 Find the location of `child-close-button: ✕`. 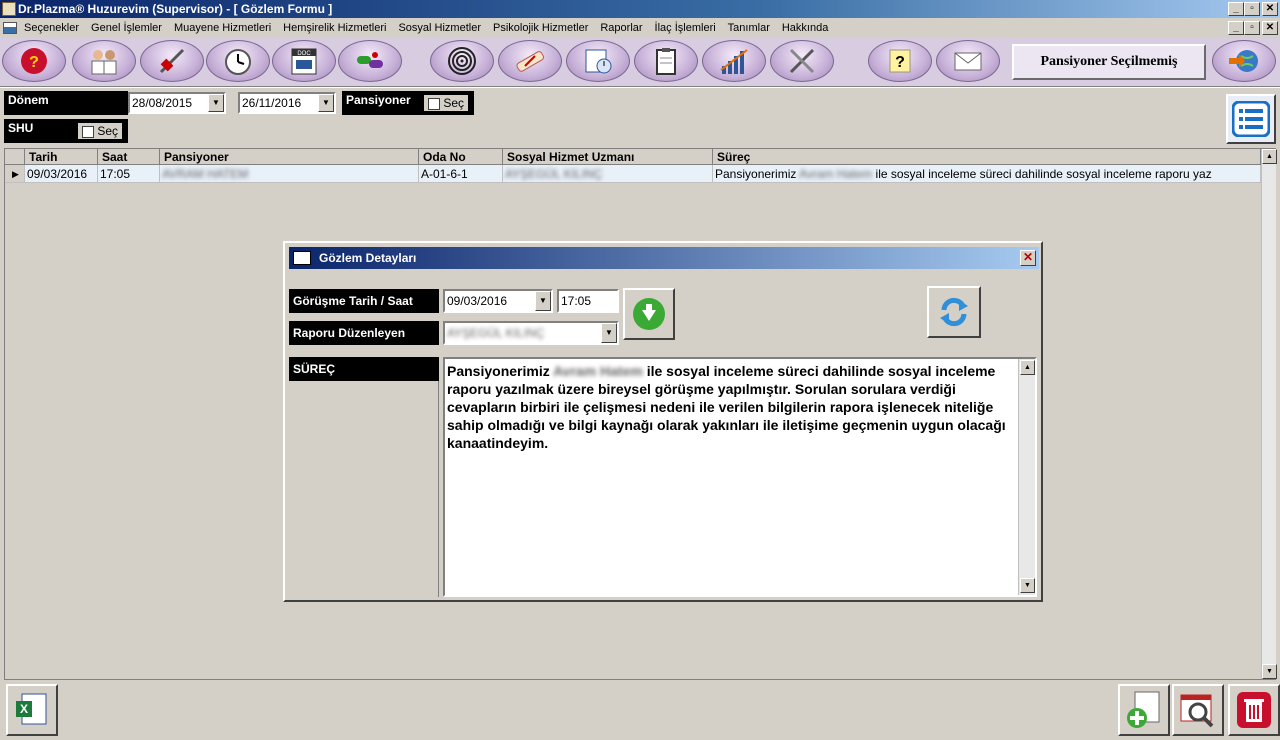

child-close-button: ✕ is located at coordinates (1270, 28).